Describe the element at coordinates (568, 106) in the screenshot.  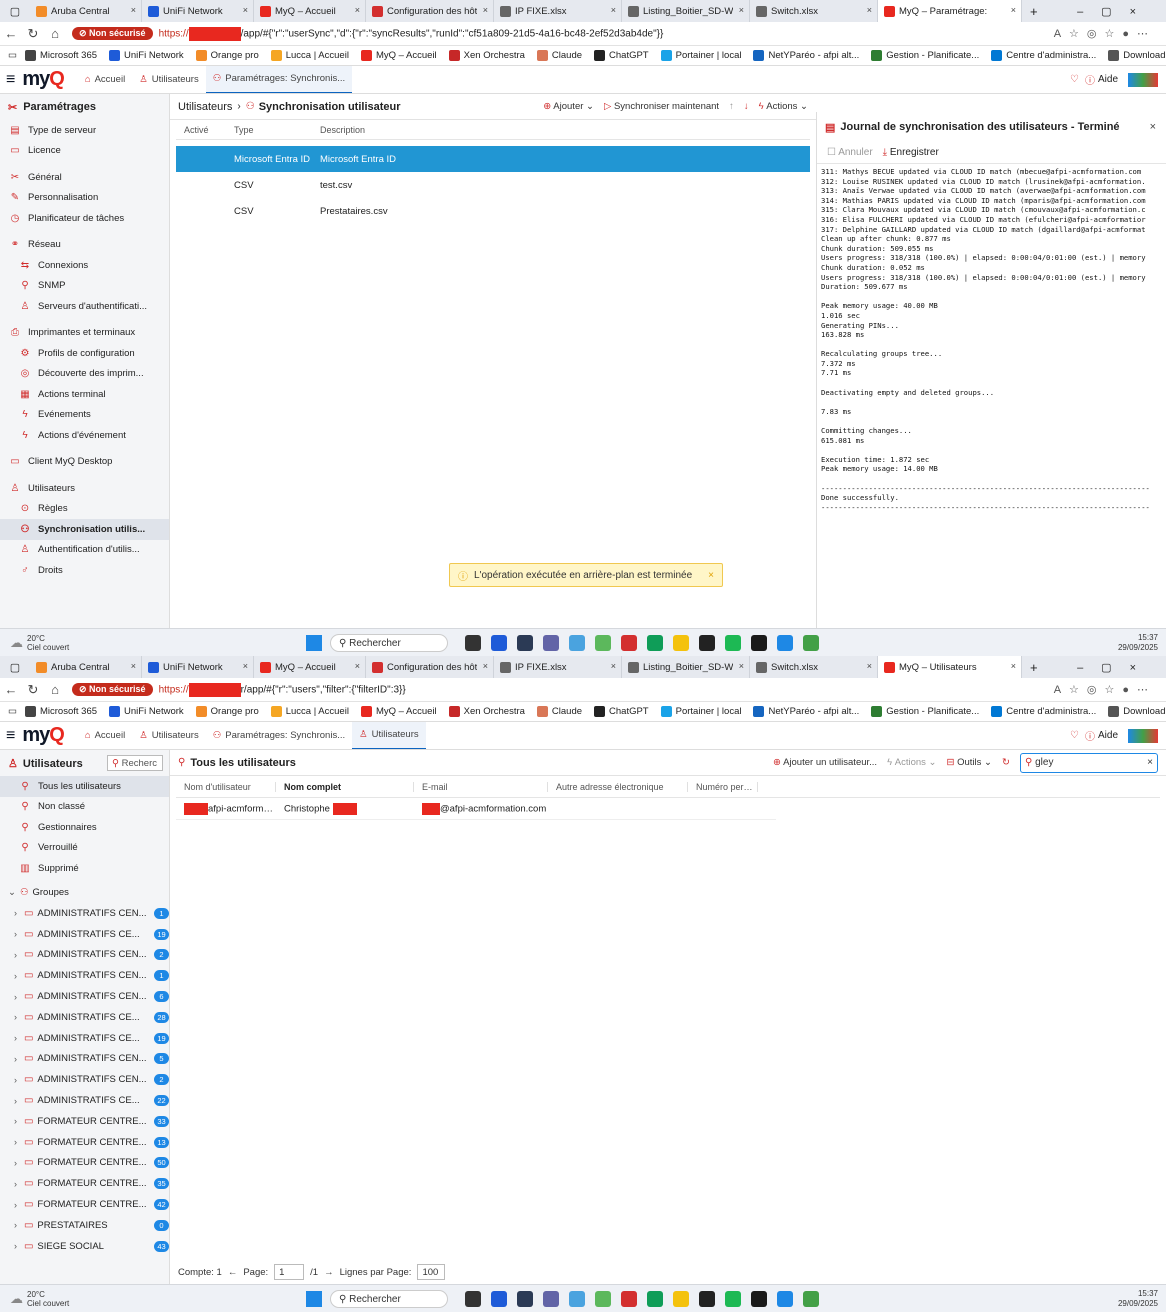
I see `add-button: ⊕ Ajouter ⌄` at that location.